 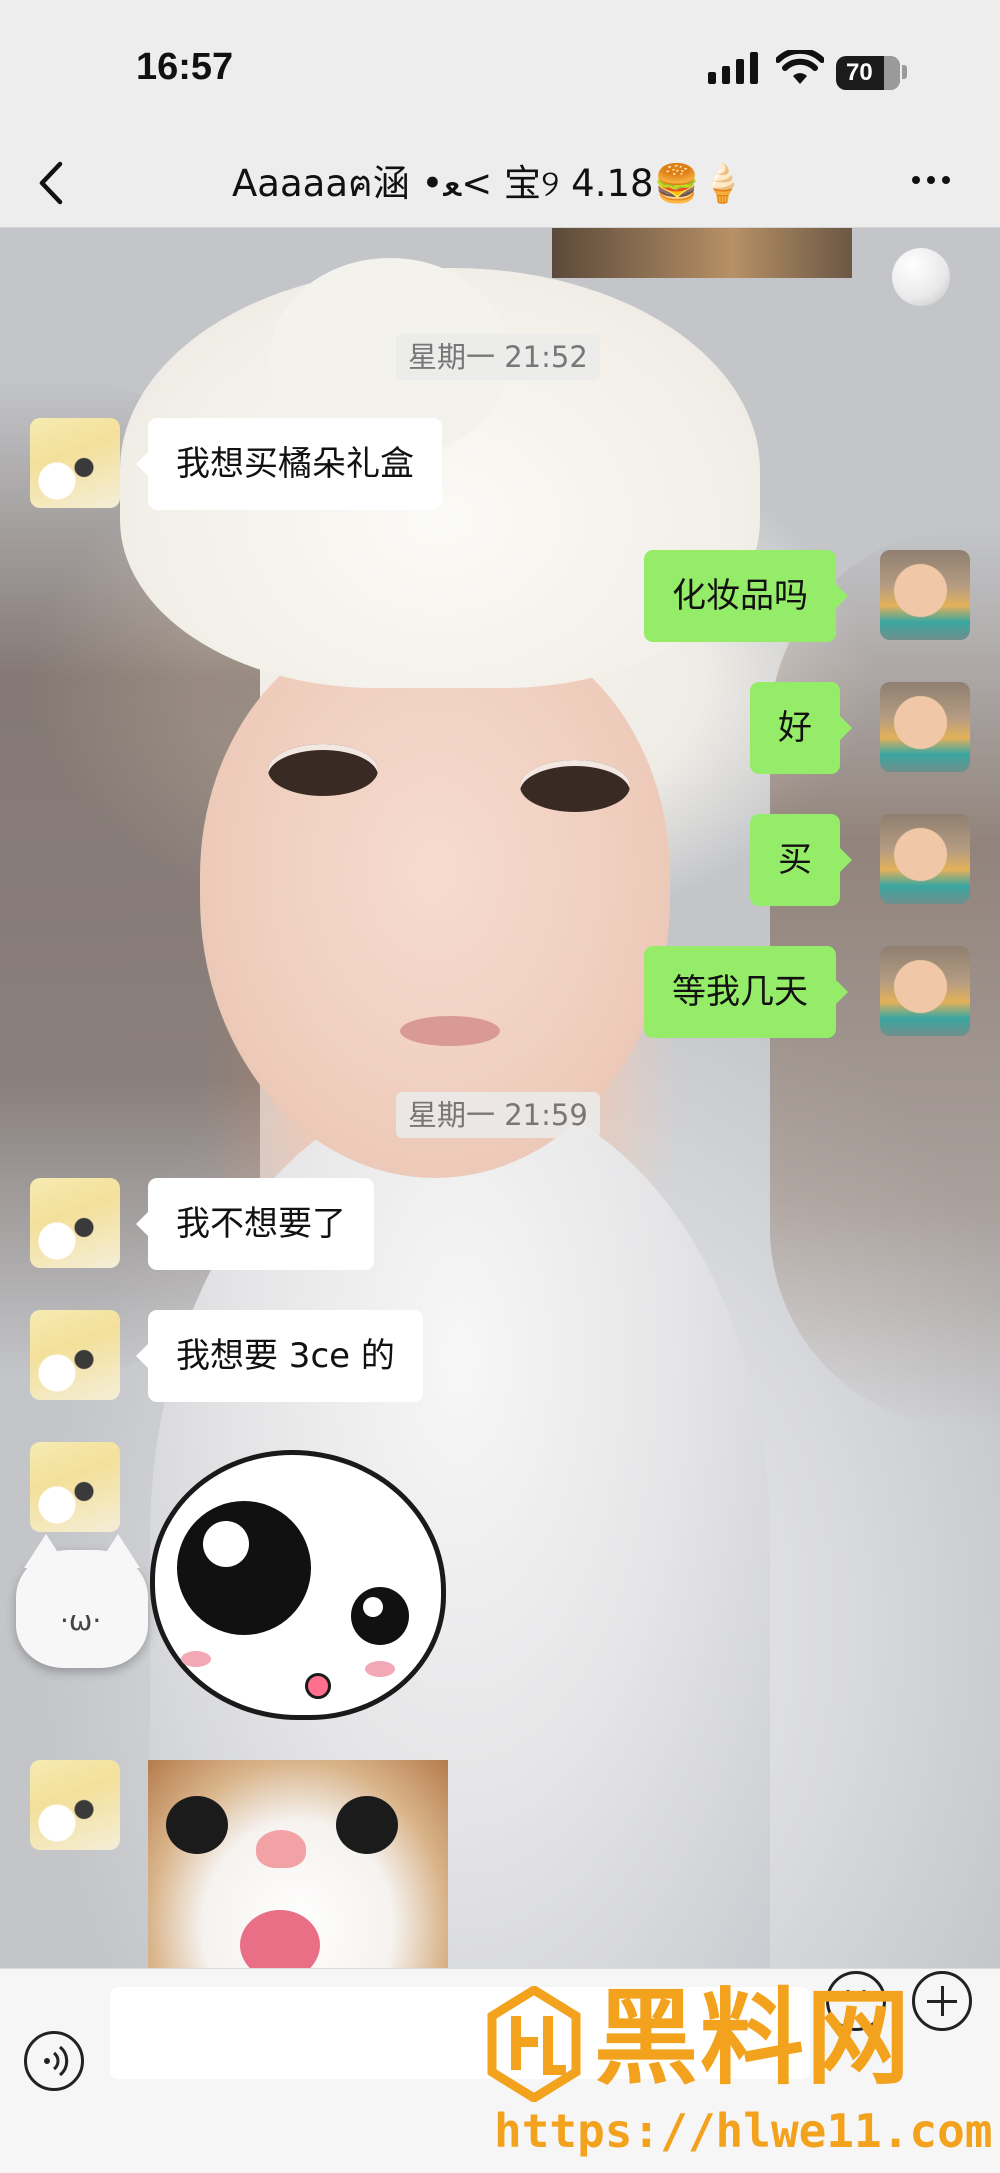 What do you see at coordinates (51, 183) in the screenshot?
I see `chevron-left-icon` at bounding box center [51, 183].